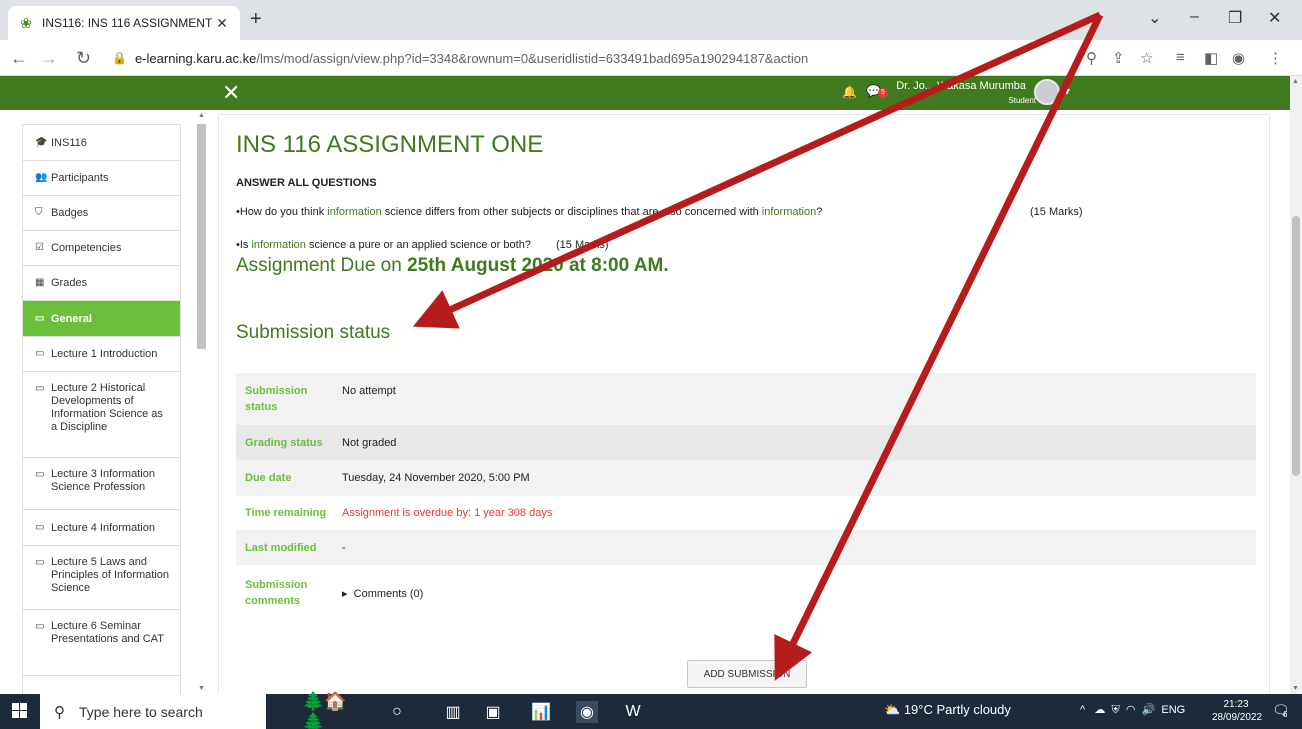 This screenshot has height=729, width=1302. What do you see at coordinates (397, 712) in the screenshot?
I see `cortana-icon: ○` at bounding box center [397, 712].